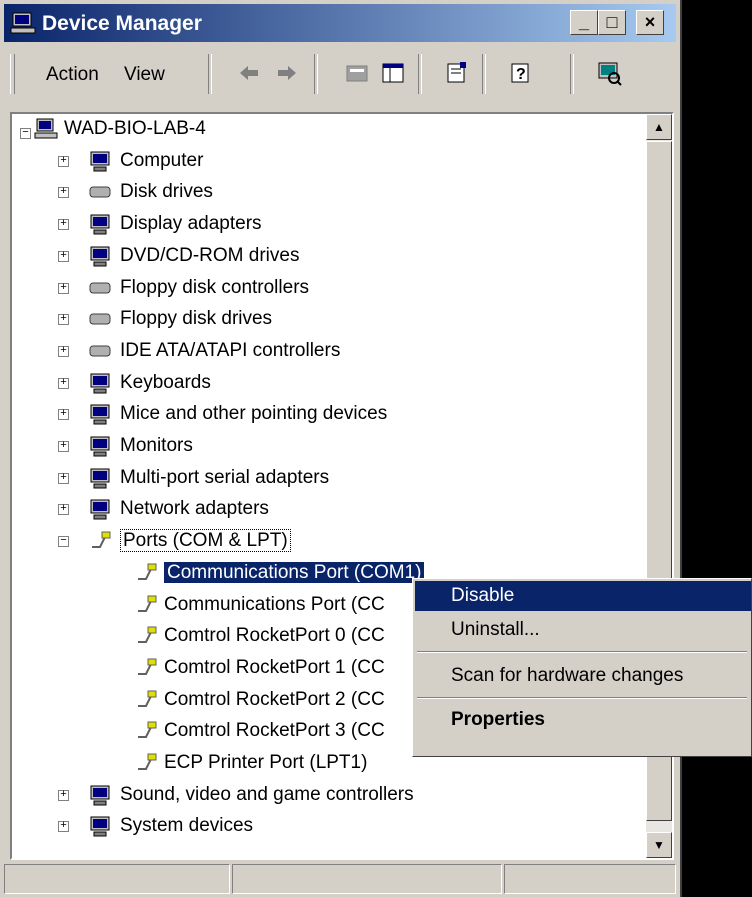  I want to click on properties-icon, so click(457, 73).